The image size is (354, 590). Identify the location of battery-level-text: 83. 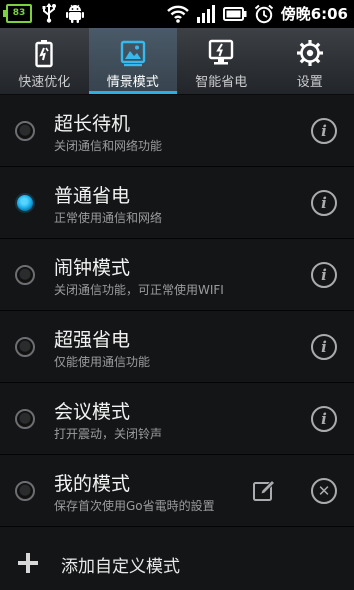
(19, 12).